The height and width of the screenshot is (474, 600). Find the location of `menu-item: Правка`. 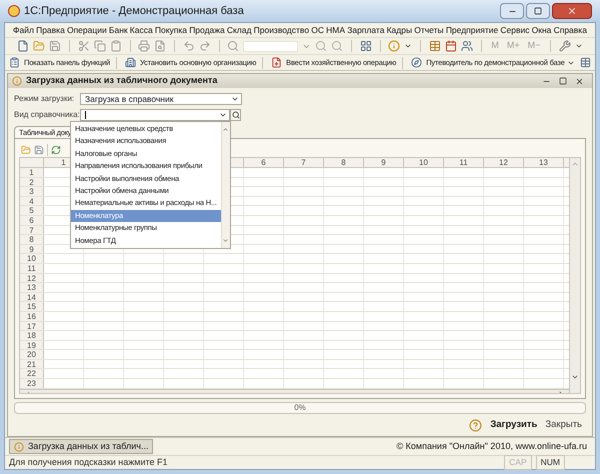

menu-item: Правка is located at coordinates (50, 30).